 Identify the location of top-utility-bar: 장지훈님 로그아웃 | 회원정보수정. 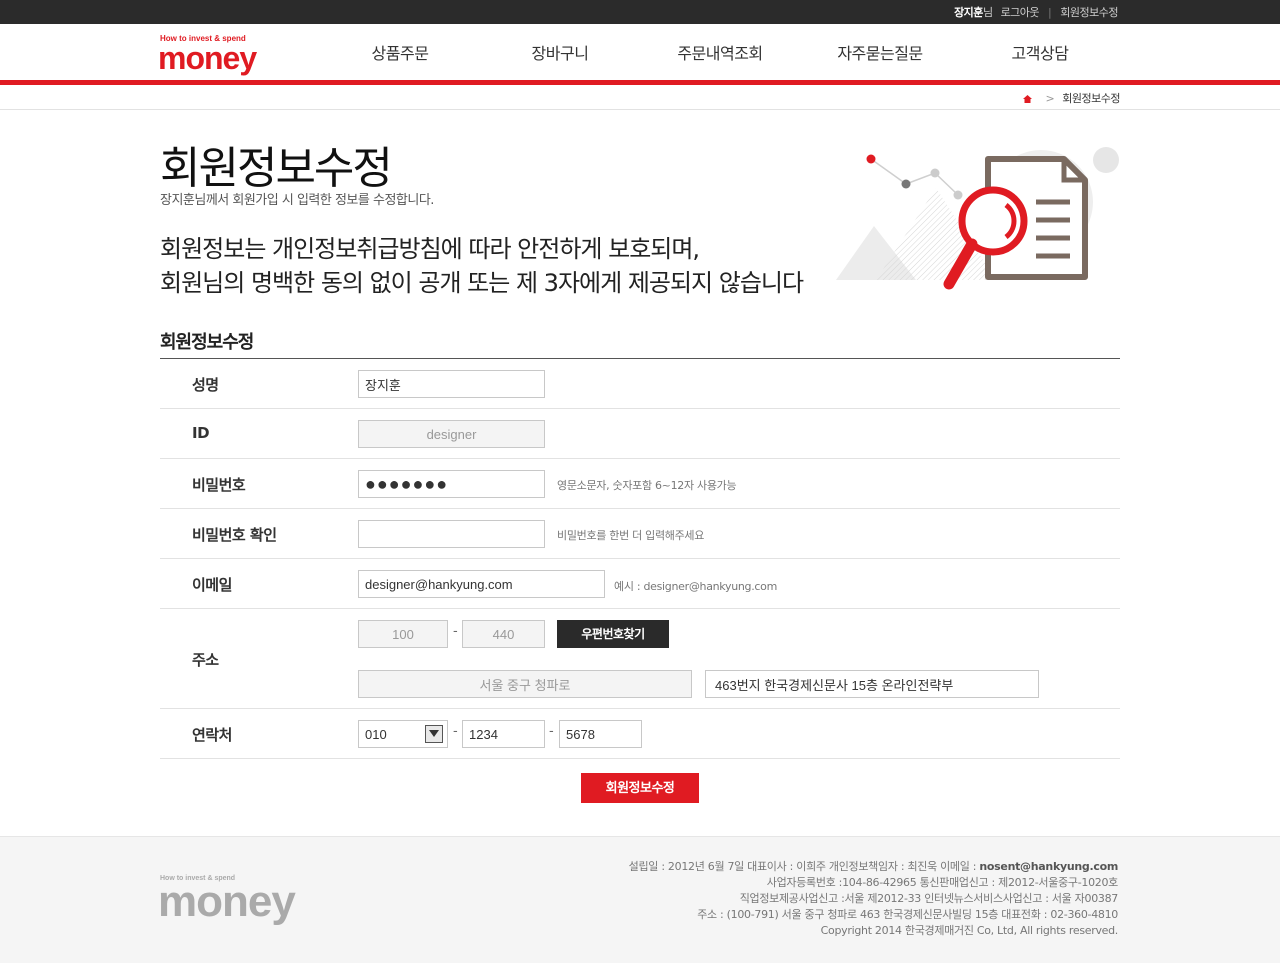
(640, 12).